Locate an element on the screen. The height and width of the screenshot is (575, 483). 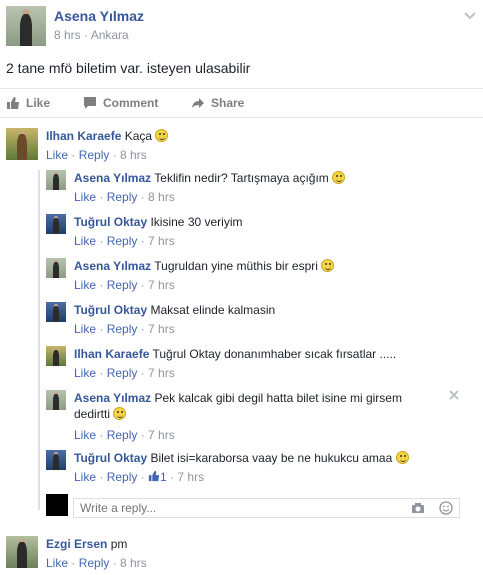
comment-body: Ezgi Ersen pm is located at coordinates (86, 544).